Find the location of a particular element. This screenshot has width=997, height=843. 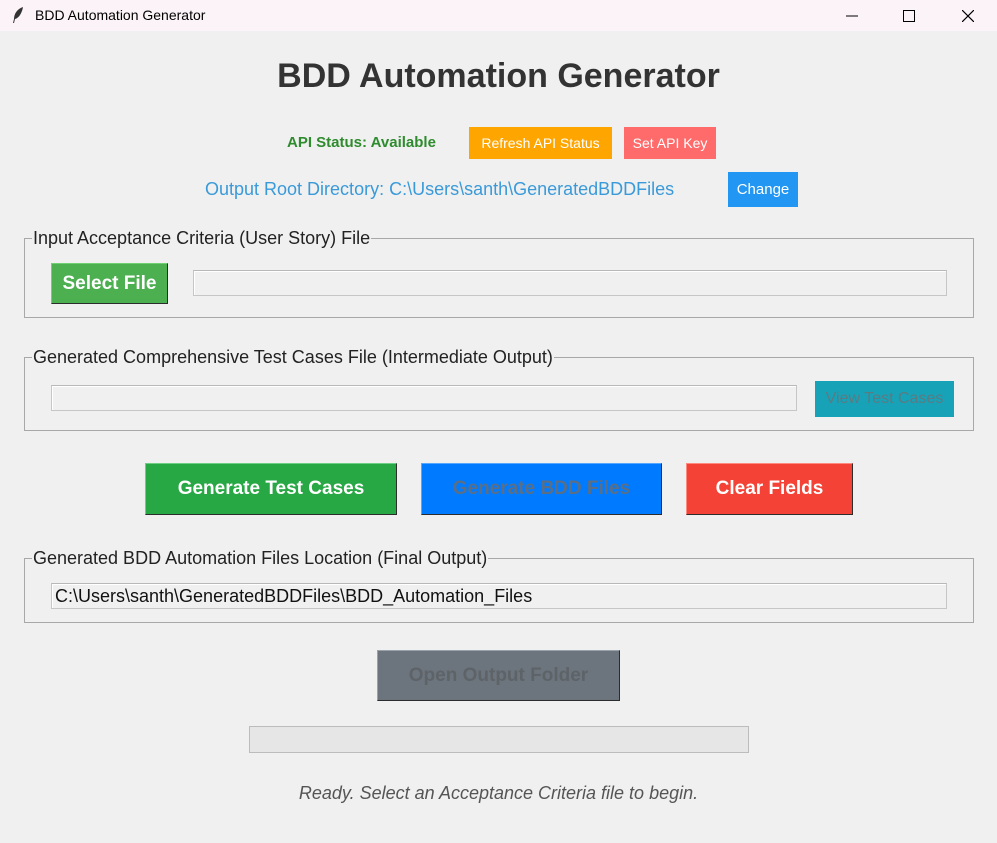

minimize-icon is located at coordinates (852, 15).